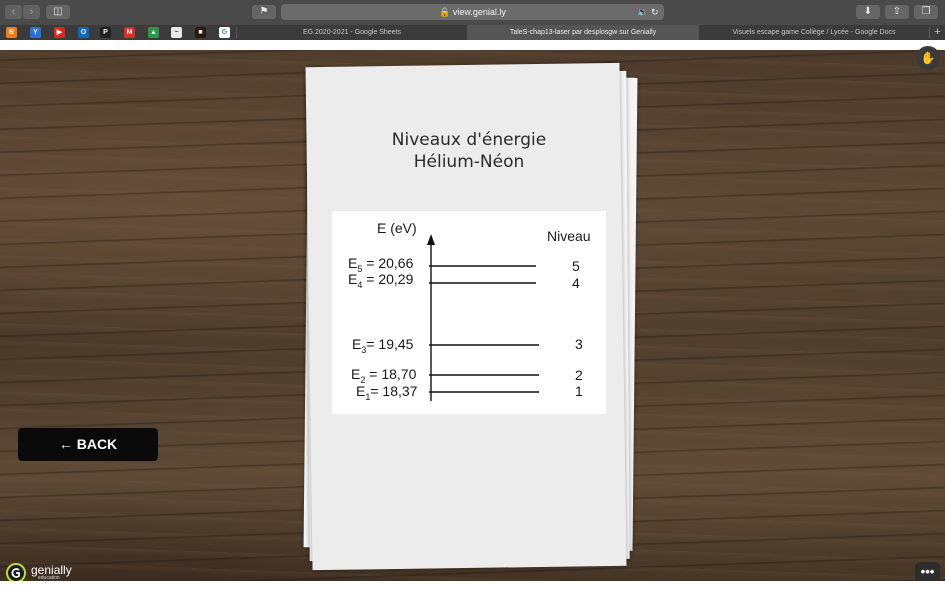 The height and width of the screenshot is (589, 945). I want to click on favicon-gmail-icon: M, so click(129, 32).